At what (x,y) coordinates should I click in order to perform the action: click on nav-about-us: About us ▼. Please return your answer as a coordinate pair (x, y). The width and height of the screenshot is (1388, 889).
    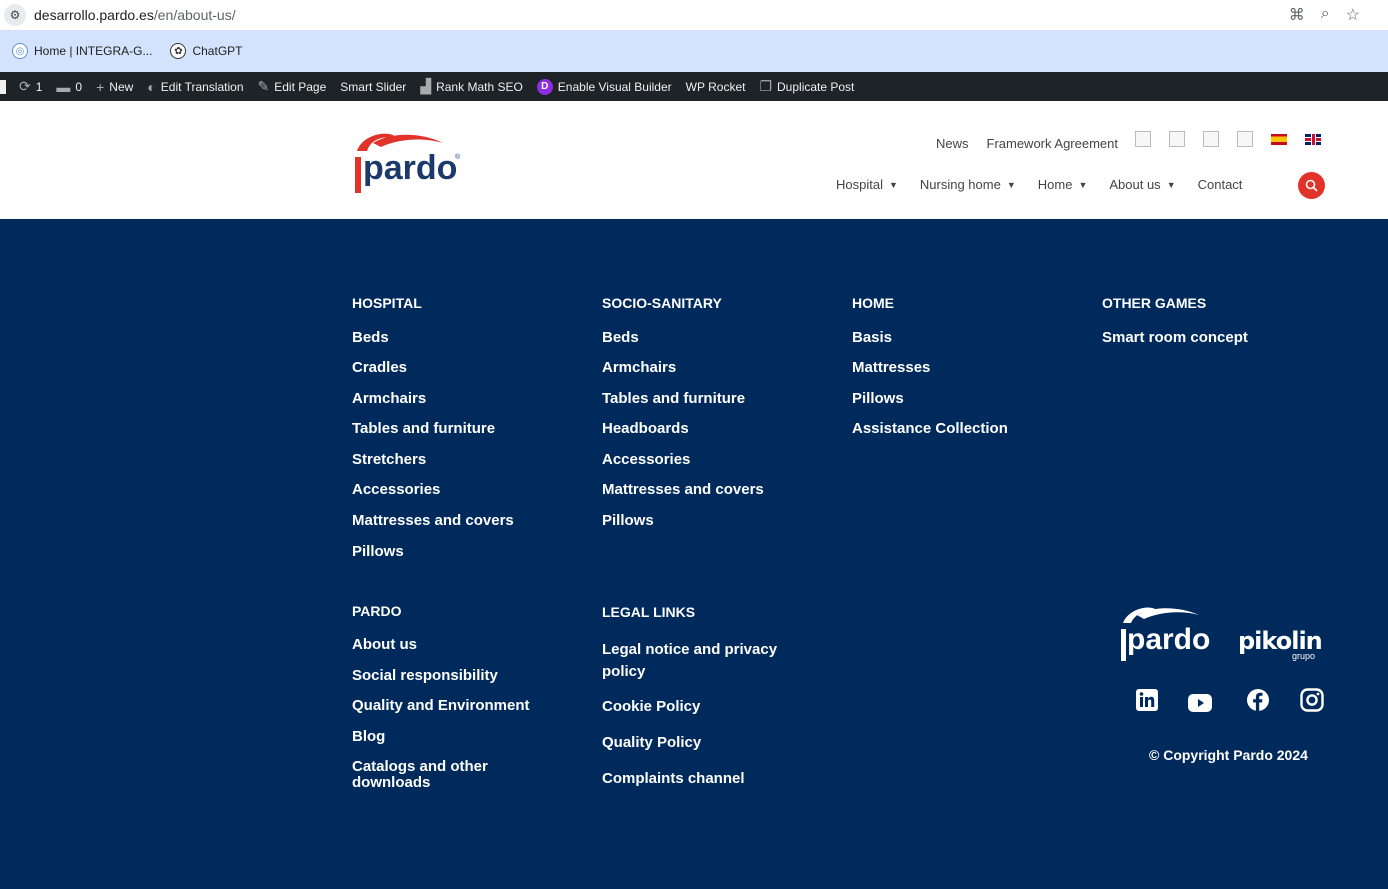
    Looking at the image, I should click on (1142, 184).